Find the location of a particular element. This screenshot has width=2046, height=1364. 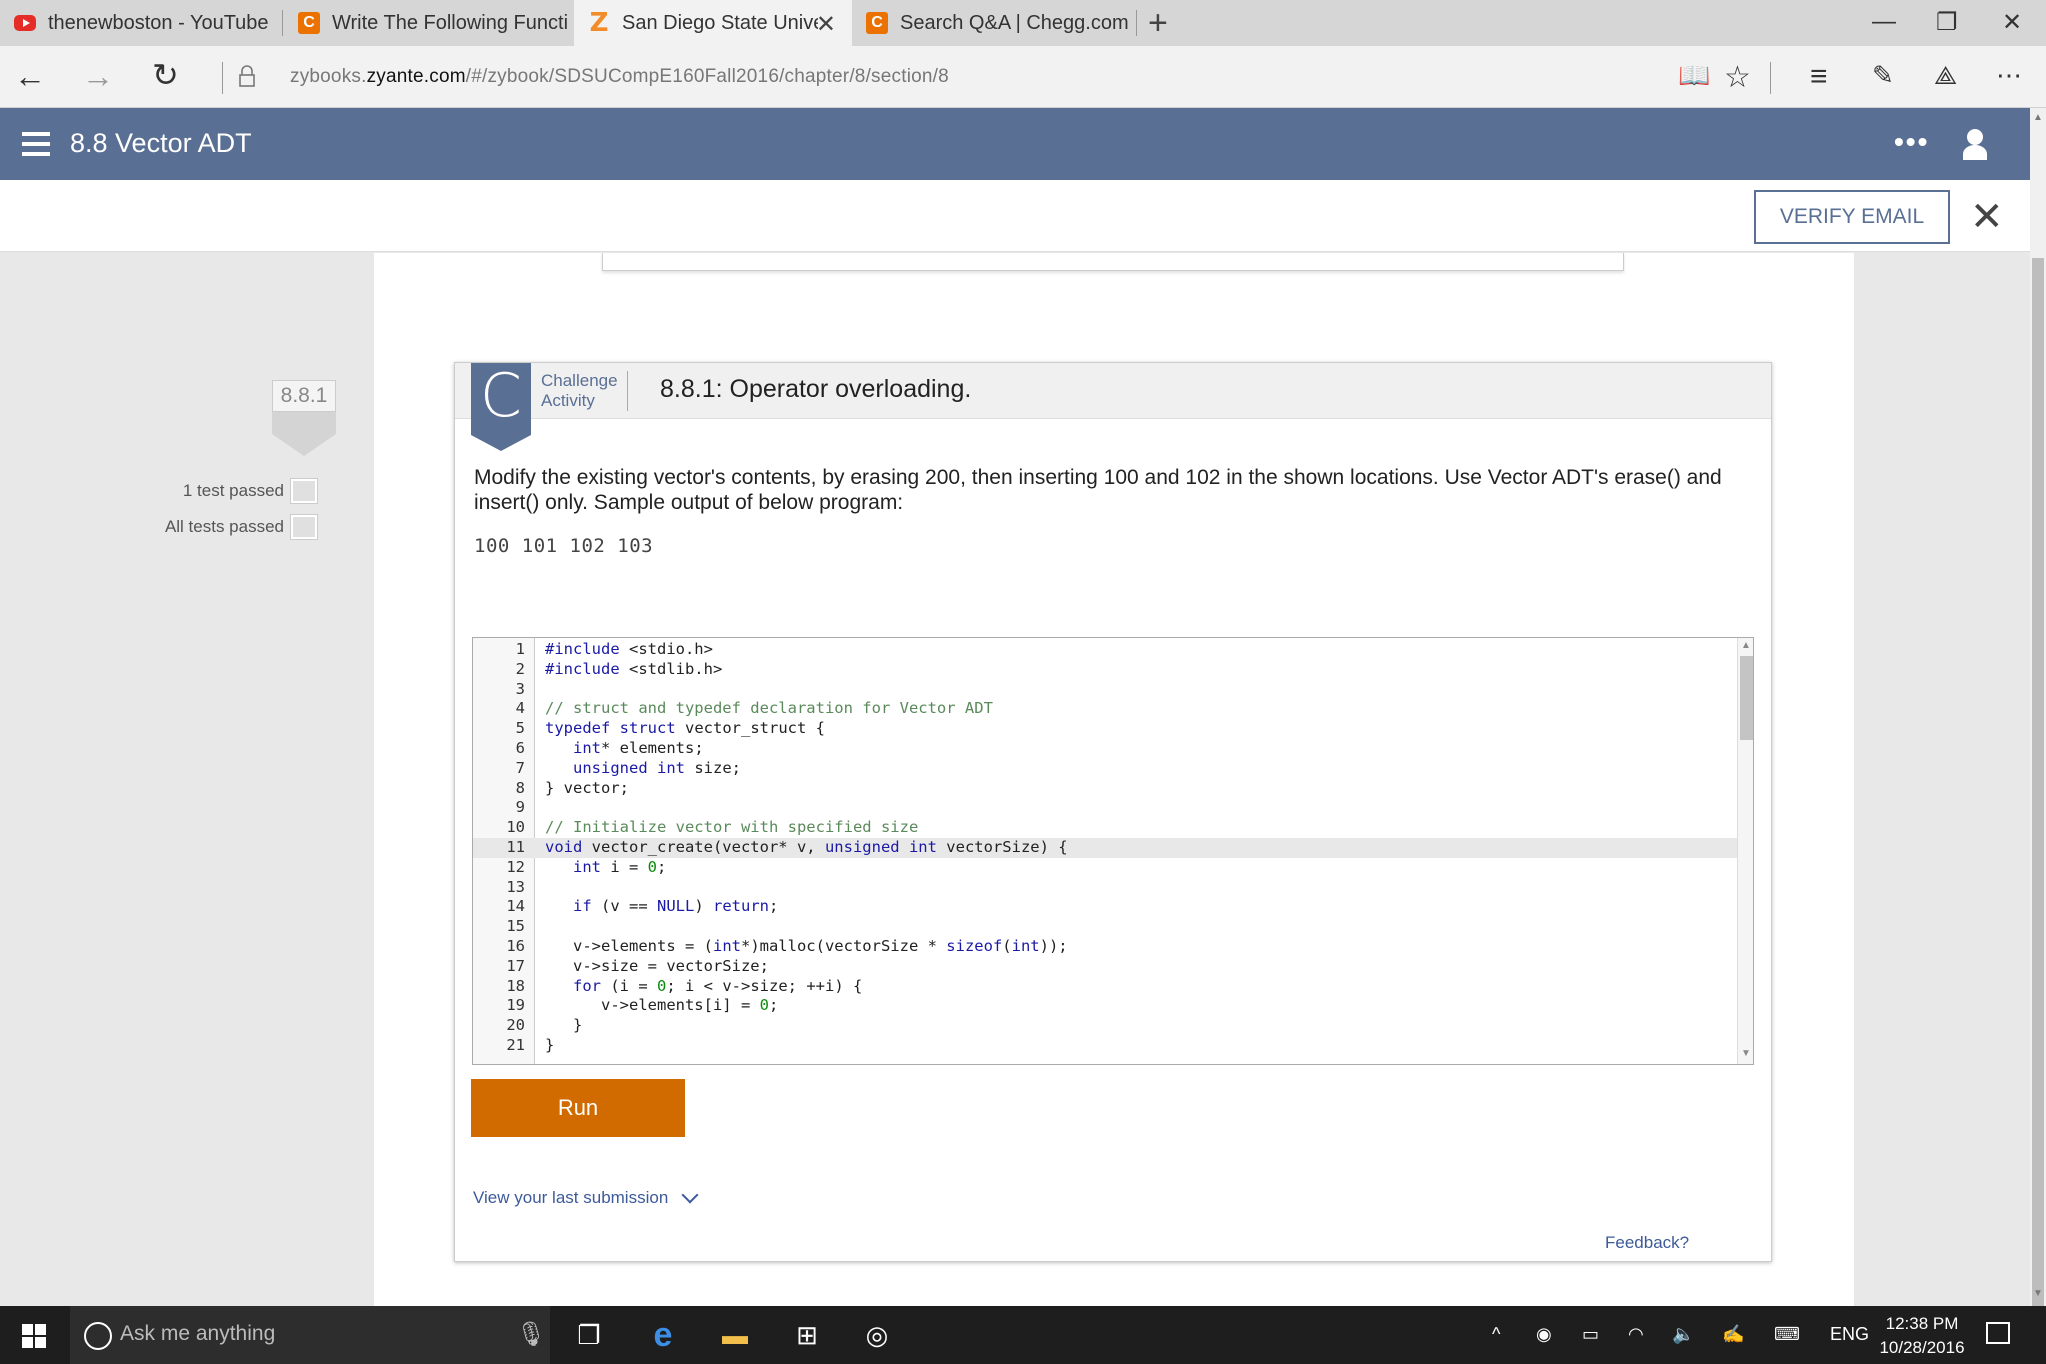

code-line: 15 is located at coordinates (1105, 927).